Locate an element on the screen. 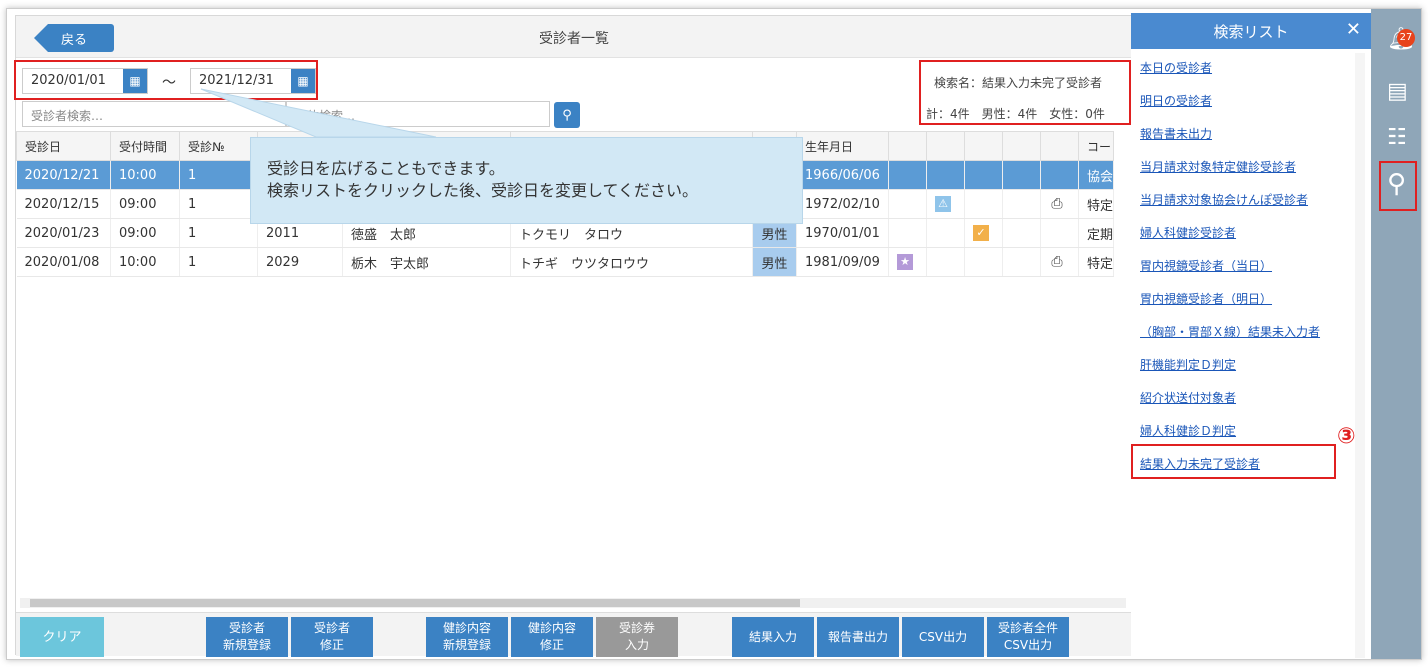  search-list-item: 明日の受診者 is located at coordinates (1176, 100).